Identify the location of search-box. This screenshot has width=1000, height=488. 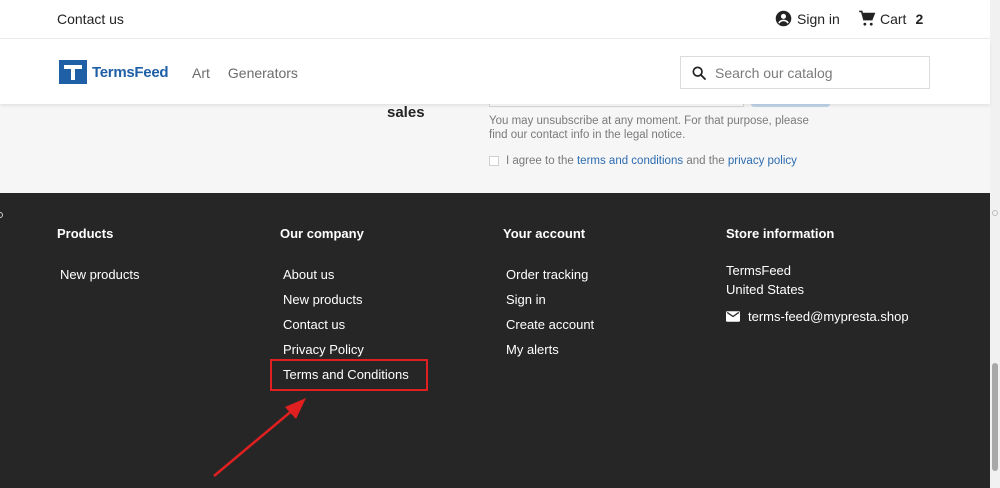
(805, 72).